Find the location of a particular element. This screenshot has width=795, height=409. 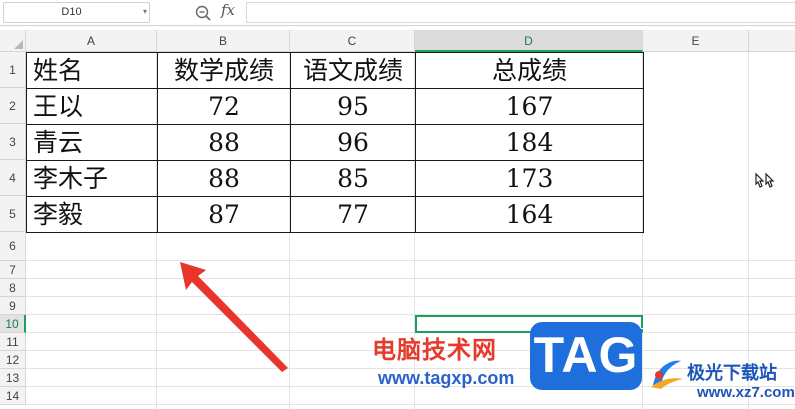

column-header-a: A is located at coordinates (91, 41).